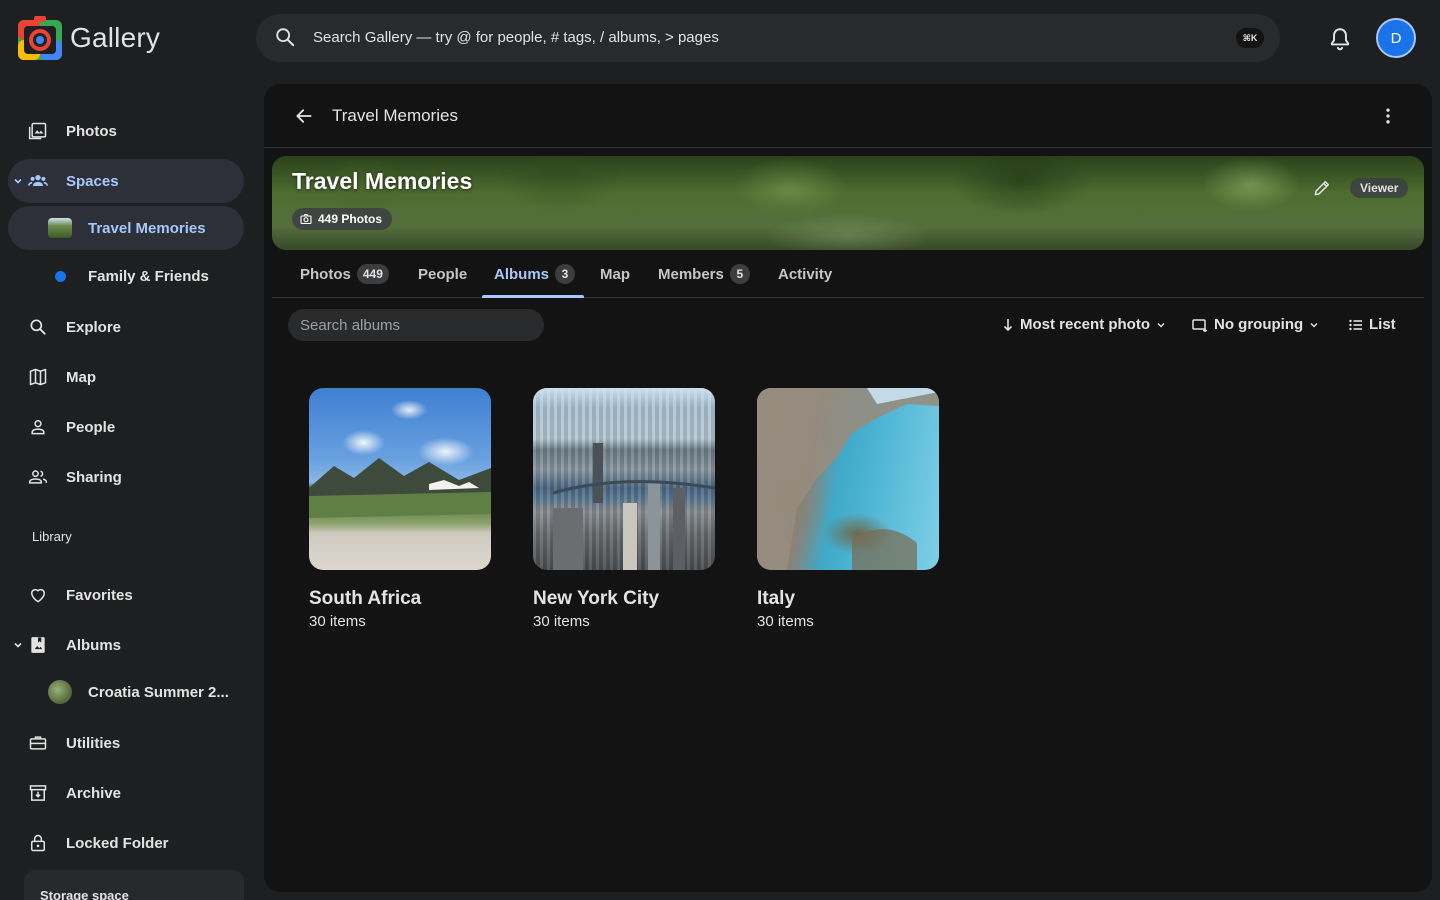 The width and height of the screenshot is (1440, 900). What do you see at coordinates (848, 599) in the screenshot?
I see `album-title: Italy` at bounding box center [848, 599].